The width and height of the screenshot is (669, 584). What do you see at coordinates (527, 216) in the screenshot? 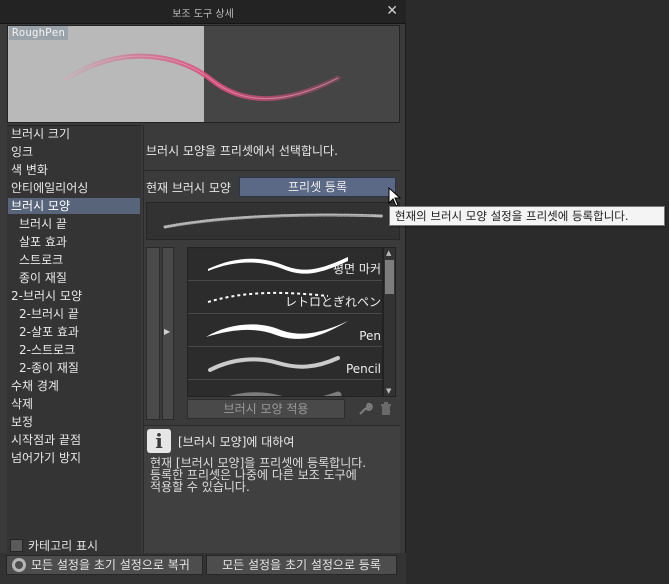
I see `tooltip: 현재의 브러시 모양 설정을 프리셋에 등록합니다.` at bounding box center [527, 216].